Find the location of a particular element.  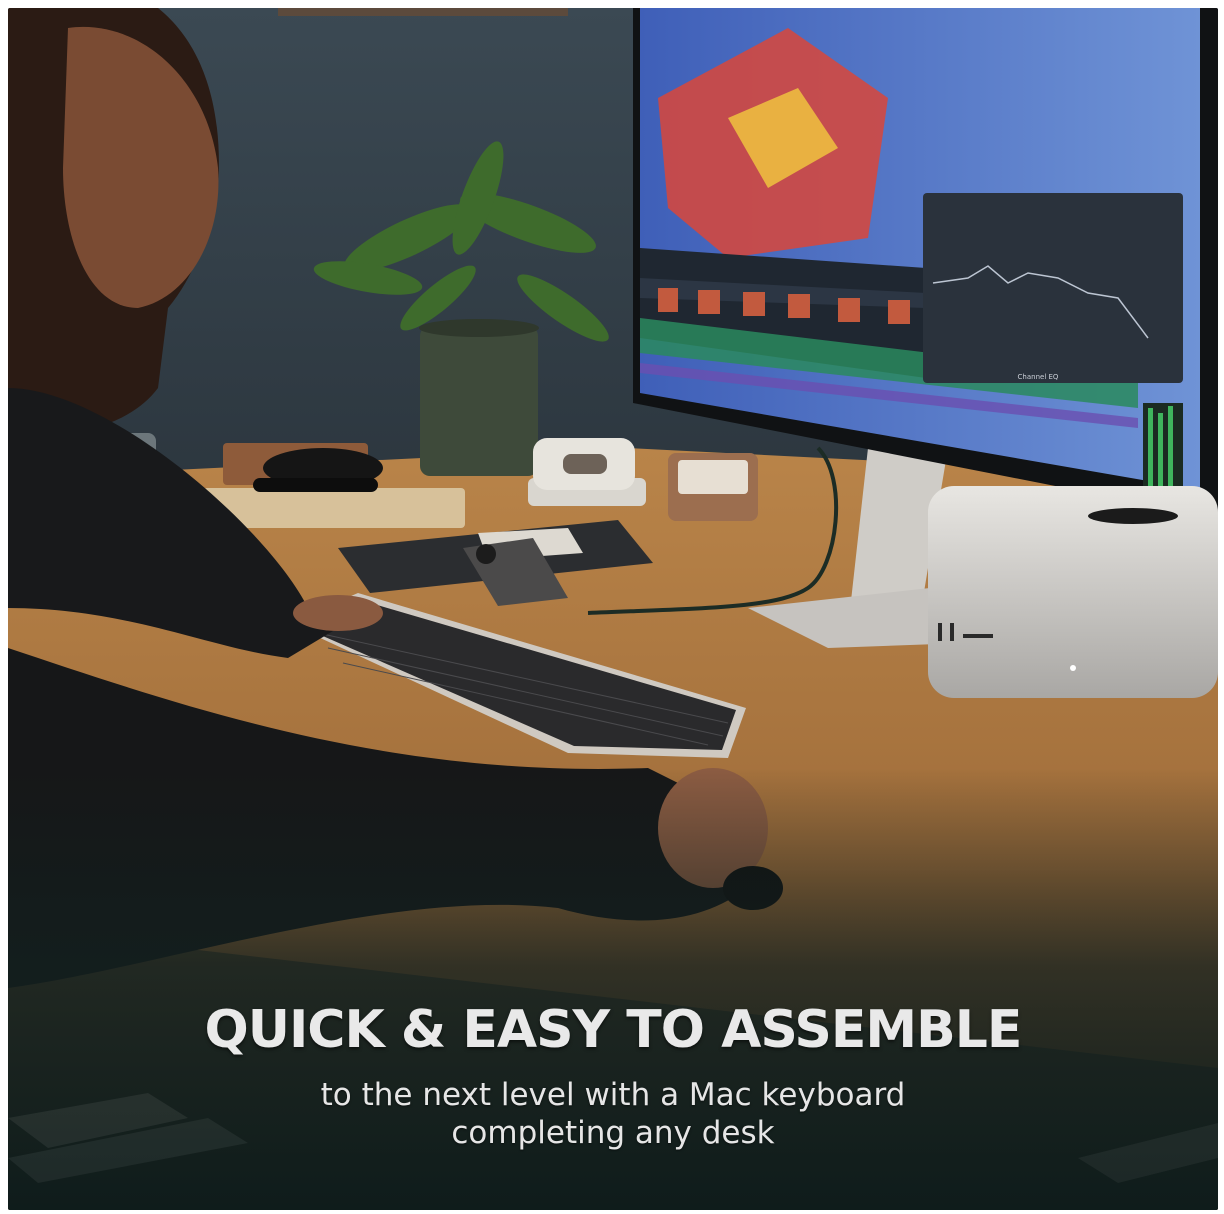

mac-studio-icon is located at coordinates (1073, 592).